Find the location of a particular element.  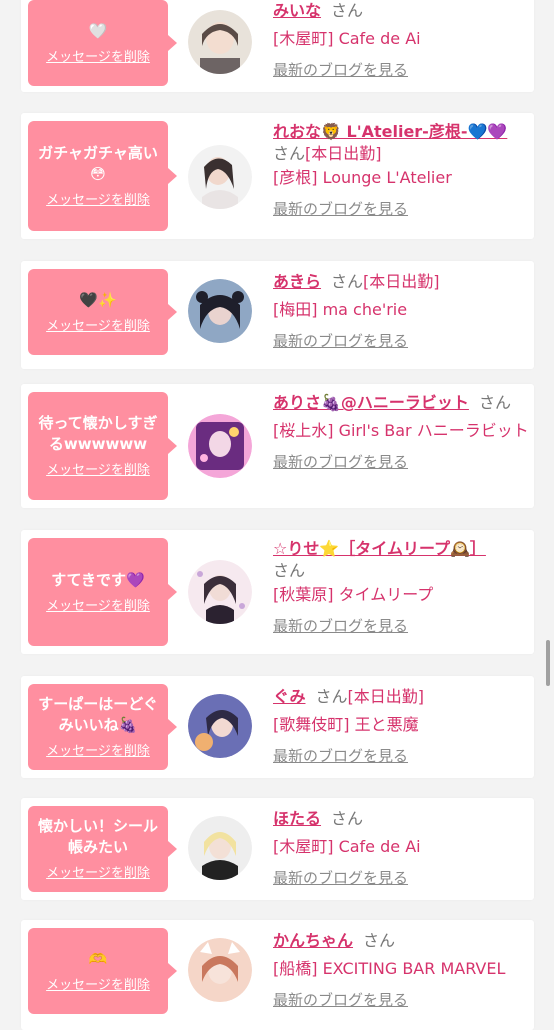

cast-name-link: かんちゃん is located at coordinates (313, 940).